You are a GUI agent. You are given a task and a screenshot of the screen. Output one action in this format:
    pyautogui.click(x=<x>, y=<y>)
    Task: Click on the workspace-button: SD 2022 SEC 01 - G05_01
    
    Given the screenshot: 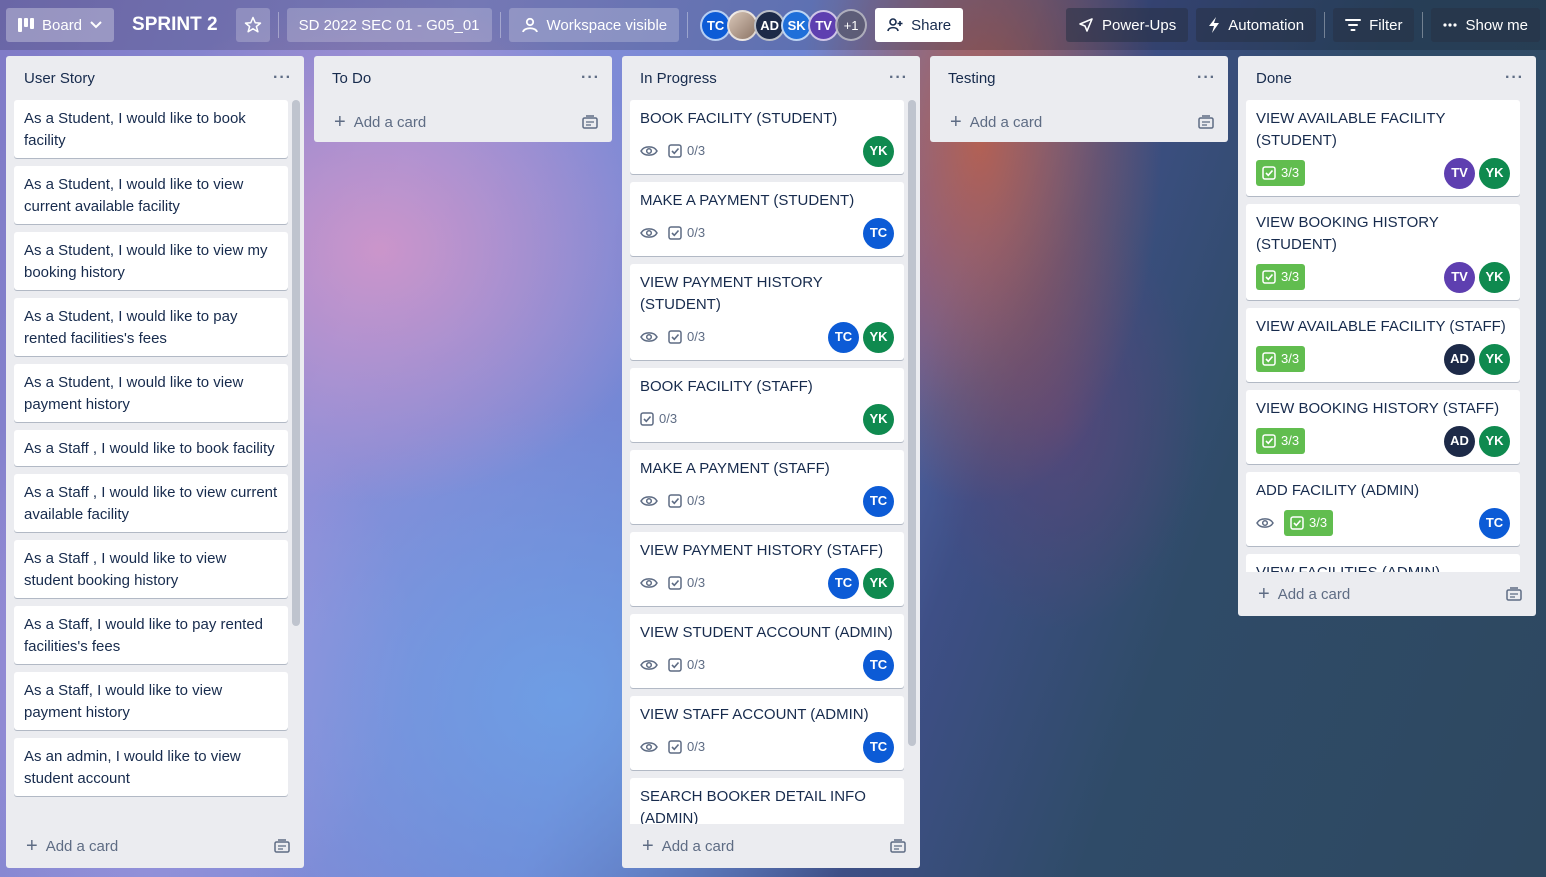 What is the action you would take?
    pyautogui.click(x=389, y=25)
    